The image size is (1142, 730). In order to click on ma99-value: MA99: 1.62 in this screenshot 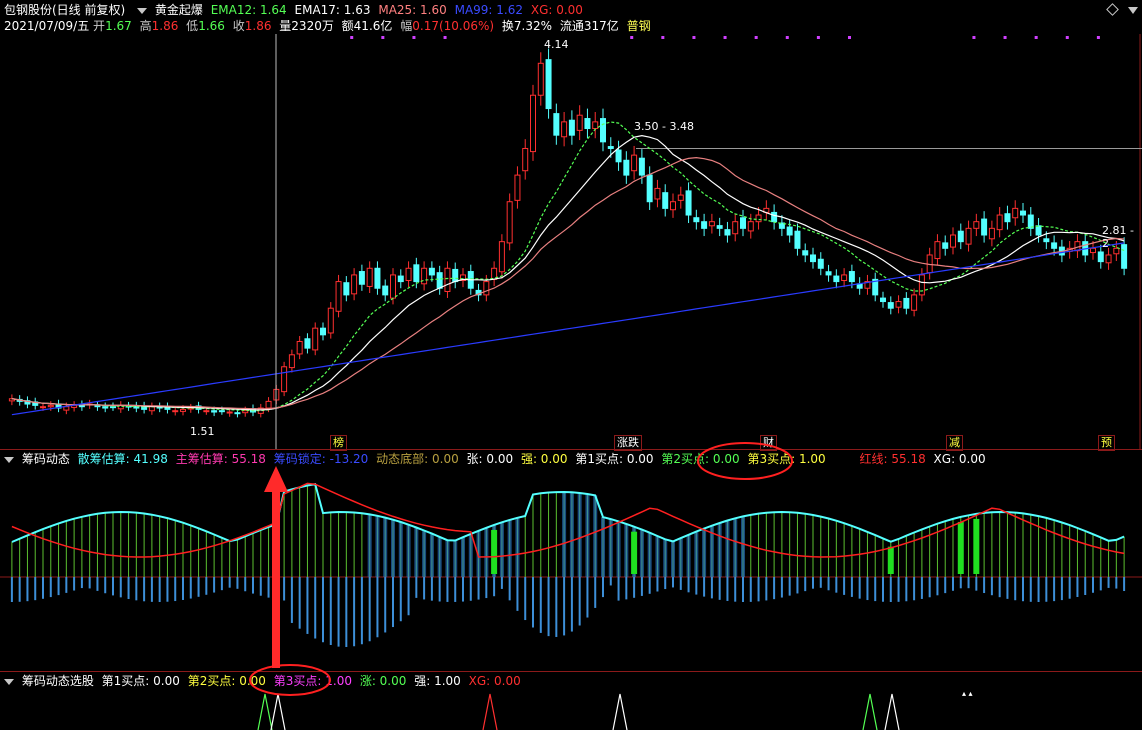, I will do `click(489, 10)`.